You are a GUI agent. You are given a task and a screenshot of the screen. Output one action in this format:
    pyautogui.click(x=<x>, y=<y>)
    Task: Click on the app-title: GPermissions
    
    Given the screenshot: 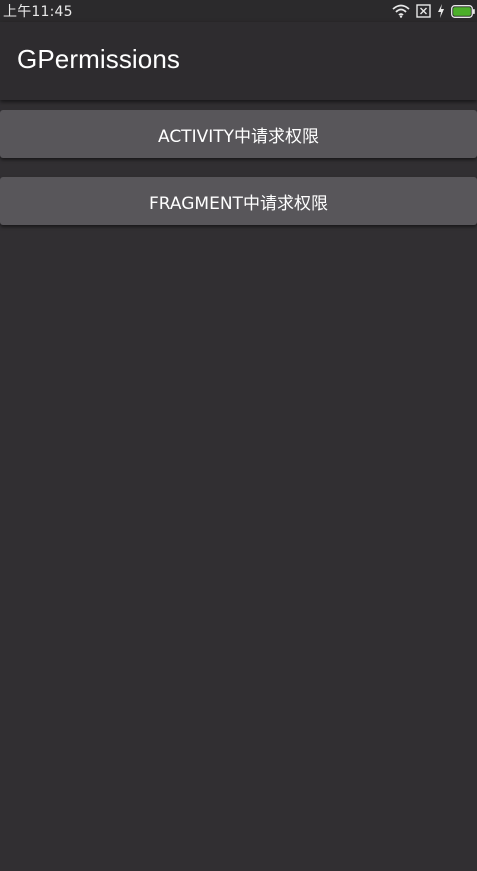 What is the action you would take?
    pyautogui.click(x=99, y=59)
    